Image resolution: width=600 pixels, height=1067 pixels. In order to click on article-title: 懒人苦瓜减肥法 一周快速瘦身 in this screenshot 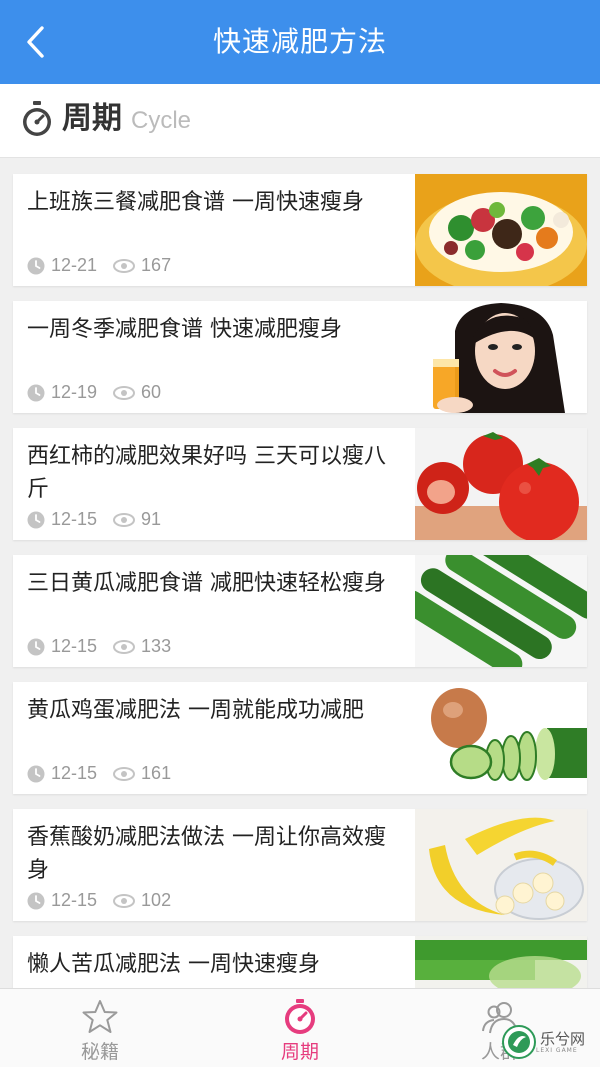, I will do `click(173, 964)`.